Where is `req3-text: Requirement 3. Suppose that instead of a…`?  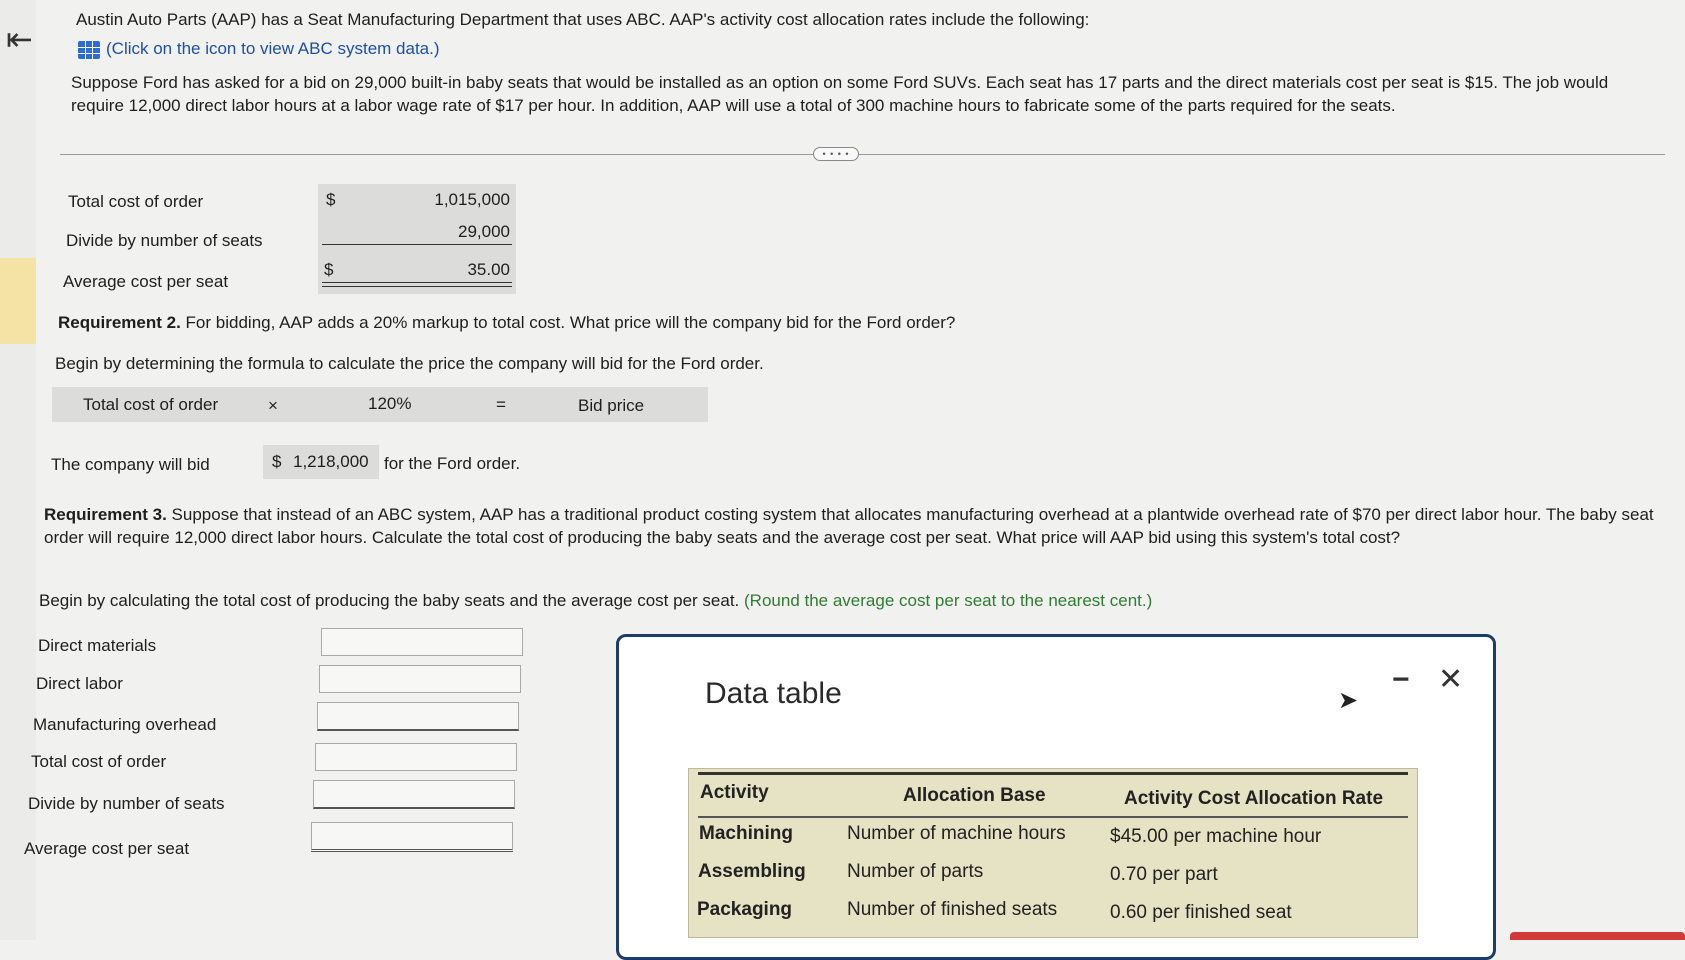 req3-text: Requirement 3. Suppose that instead of a… is located at coordinates (849, 526).